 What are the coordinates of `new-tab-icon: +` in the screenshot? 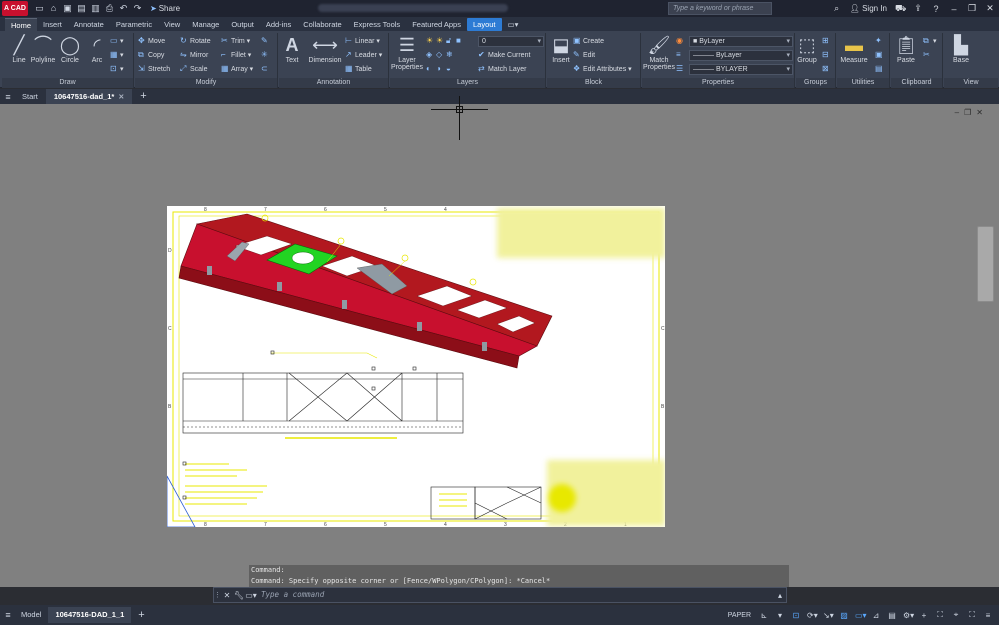 It's located at (143, 96).